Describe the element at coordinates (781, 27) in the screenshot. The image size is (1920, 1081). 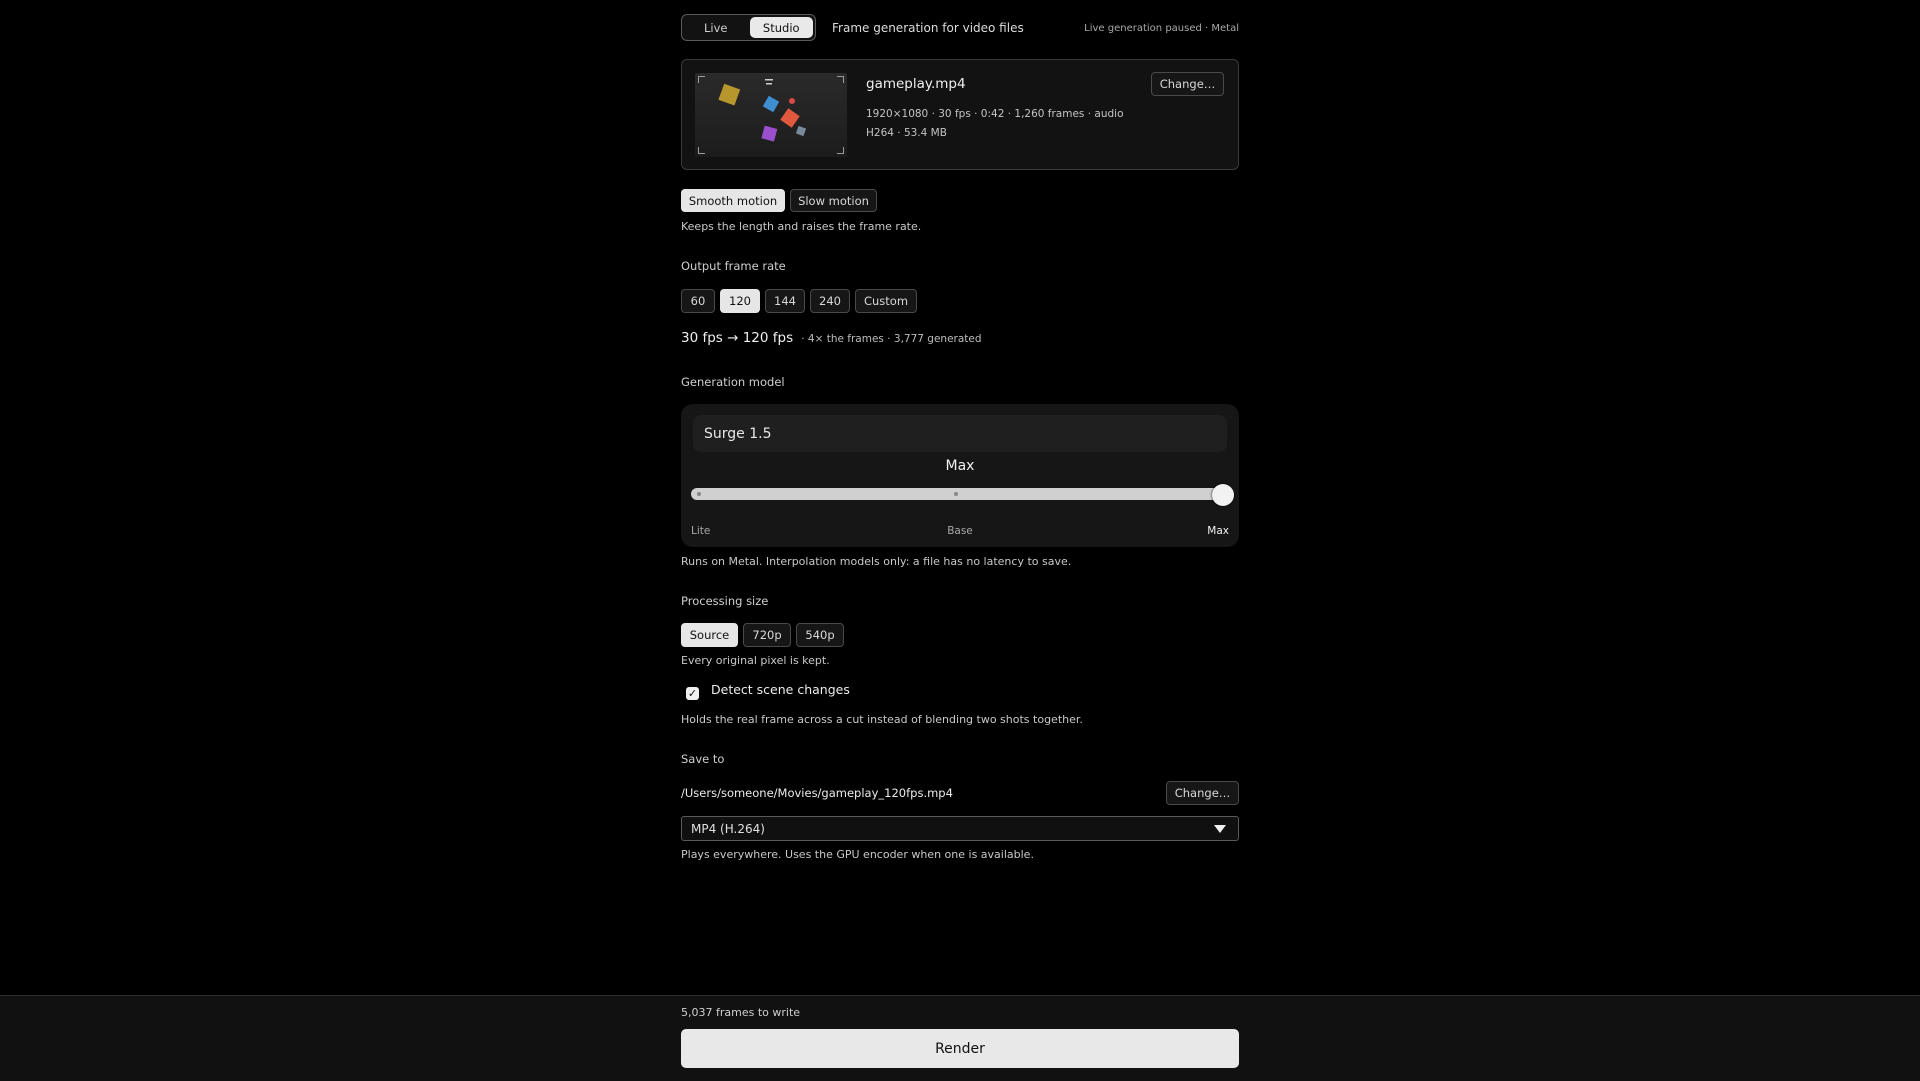
I see `tab-studio: Studio` at that location.